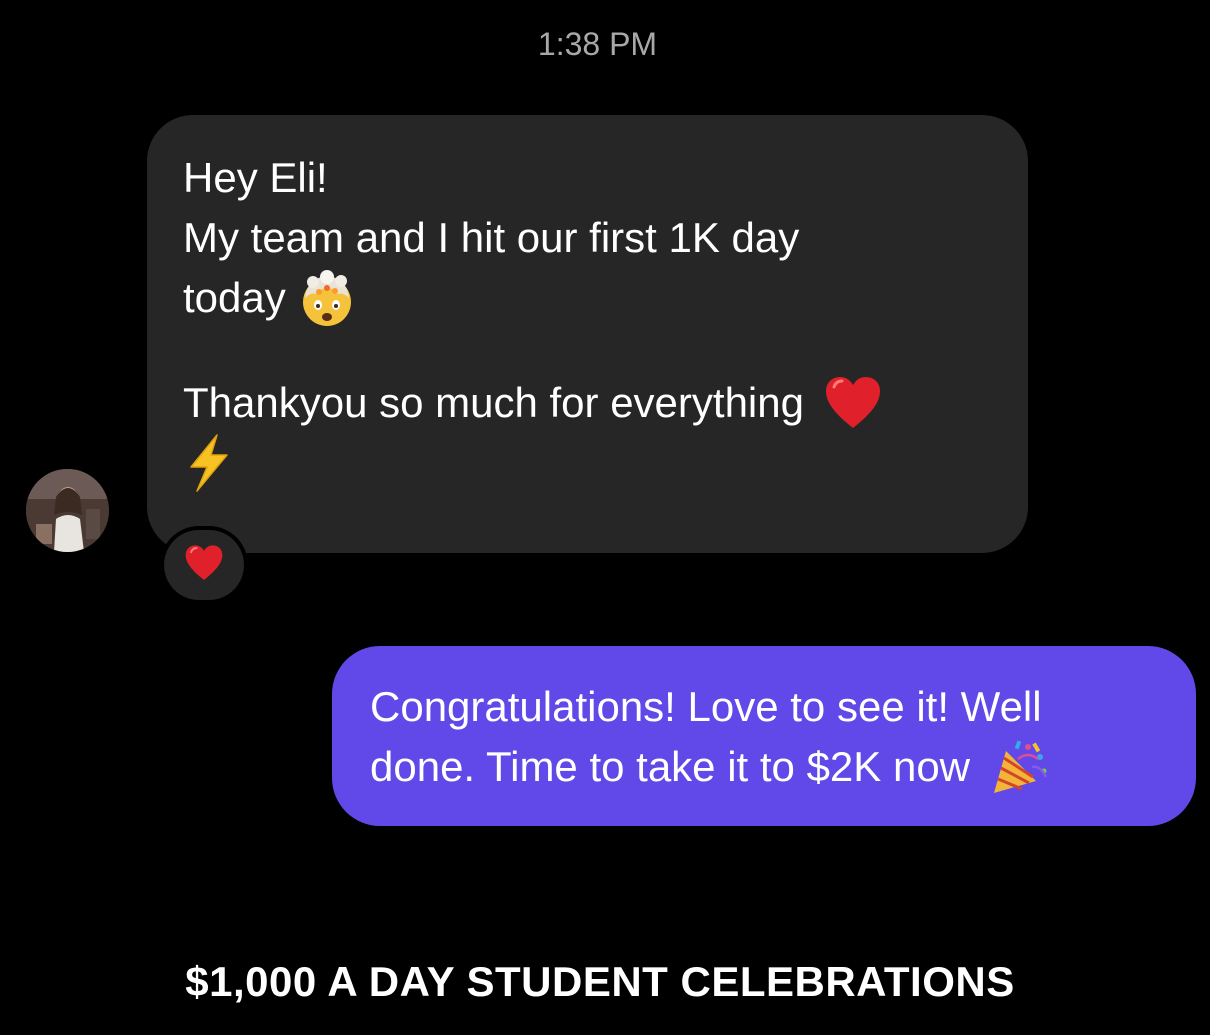 Image resolution: width=1210 pixels, height=1035 pixels. Describe the element at coordinates (1020, 767) in the screenshot. I see `party-popper-icon` at that location.